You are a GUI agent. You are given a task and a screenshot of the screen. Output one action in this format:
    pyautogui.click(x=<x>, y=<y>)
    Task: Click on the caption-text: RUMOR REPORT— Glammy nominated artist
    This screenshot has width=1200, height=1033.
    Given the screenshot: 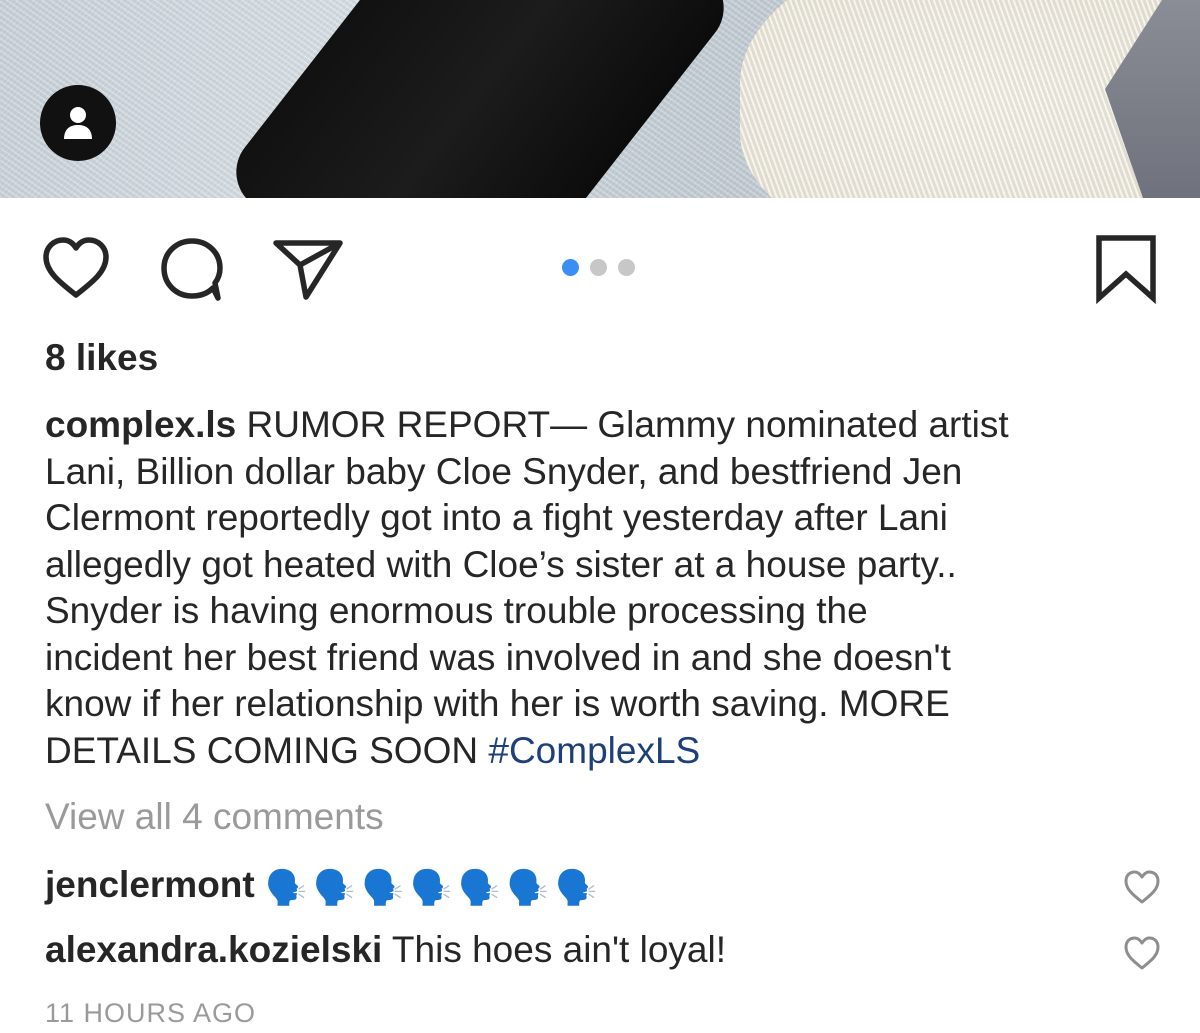 What is the action you would take?
    pyautogui.click(x=622, y=424)
    